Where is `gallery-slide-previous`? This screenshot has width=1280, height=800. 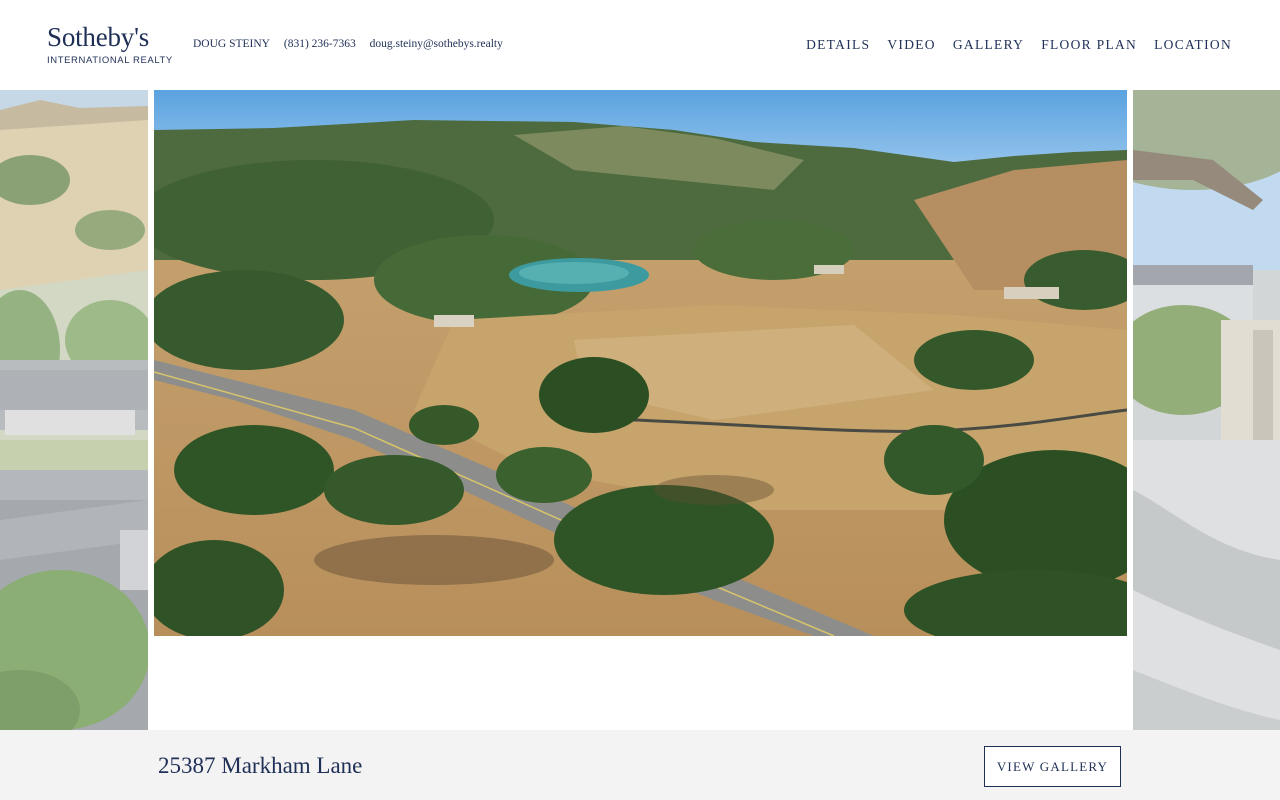 gallery-slide-previous is located at coordinates (74, 410).